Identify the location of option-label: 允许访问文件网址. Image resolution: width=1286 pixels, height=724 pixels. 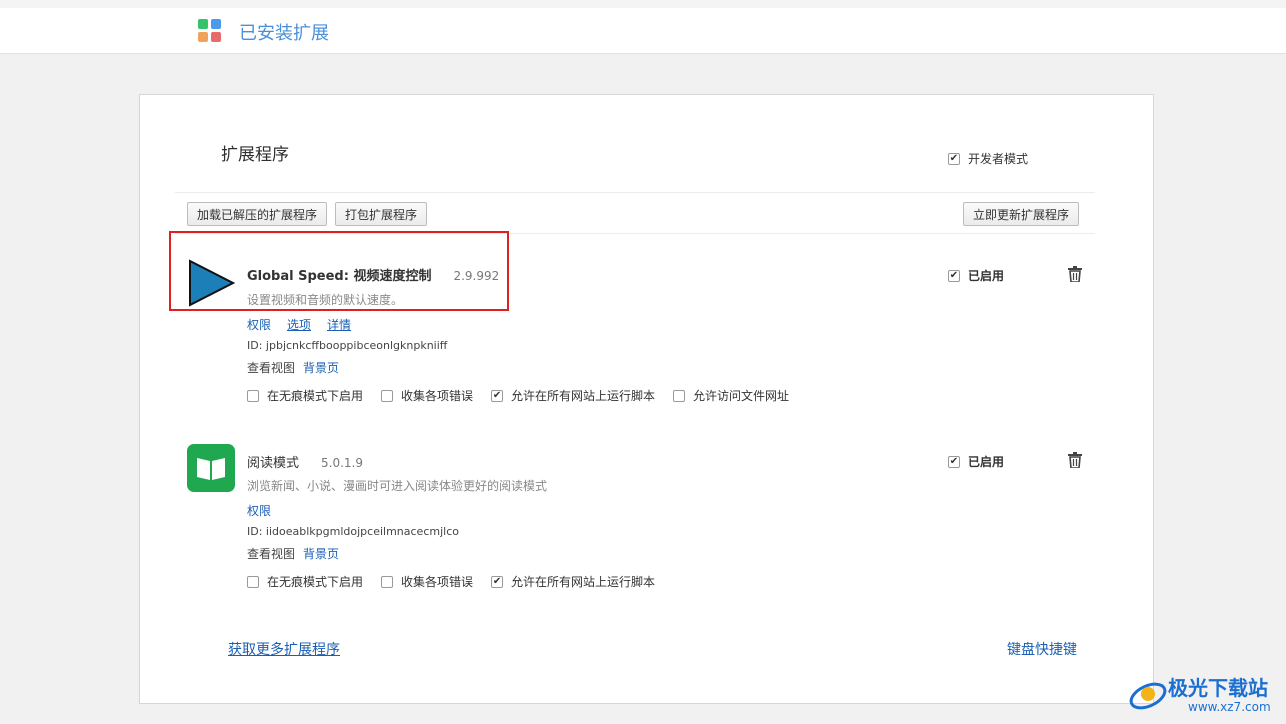
(741, 396).